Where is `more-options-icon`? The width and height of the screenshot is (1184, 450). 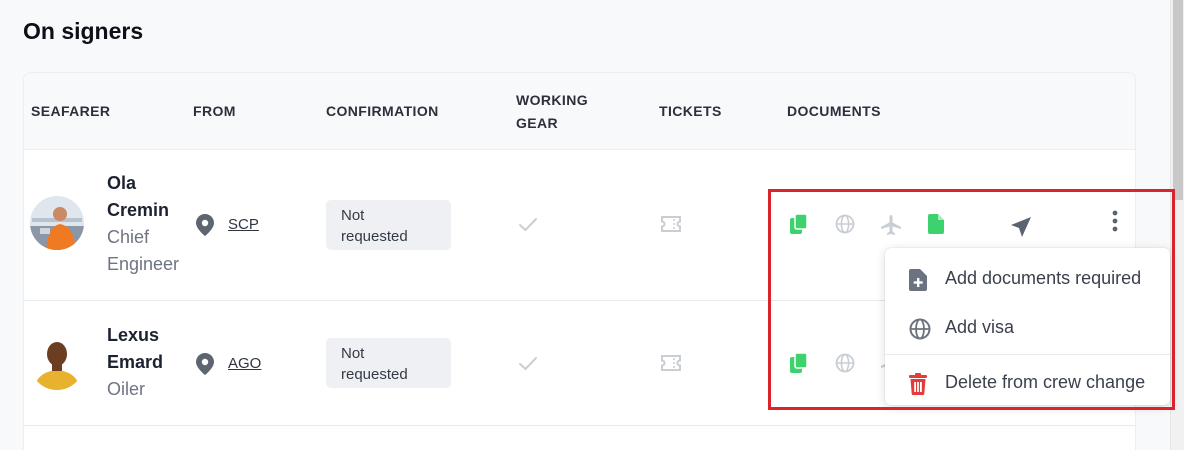
more-options-icon is located at coordinates (1115, 221).